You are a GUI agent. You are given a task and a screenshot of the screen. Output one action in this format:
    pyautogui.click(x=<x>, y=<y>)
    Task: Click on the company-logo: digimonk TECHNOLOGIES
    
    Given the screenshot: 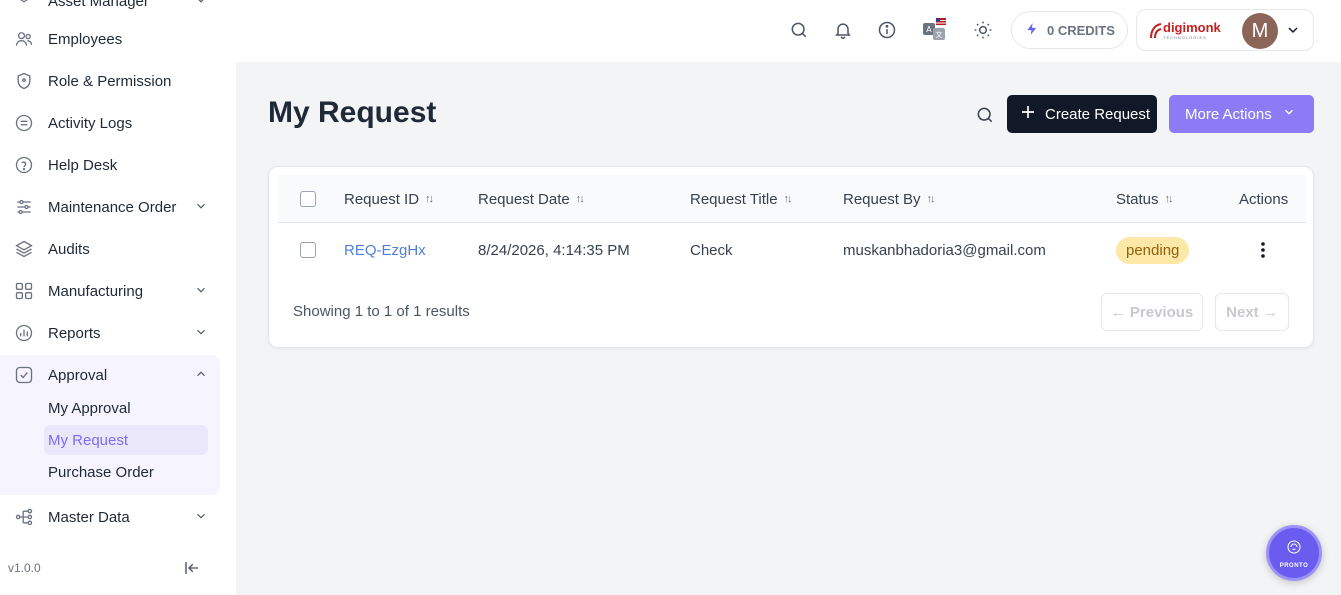 What is the action you would take?
    pyautogui.click(x=1189, y=31)
    